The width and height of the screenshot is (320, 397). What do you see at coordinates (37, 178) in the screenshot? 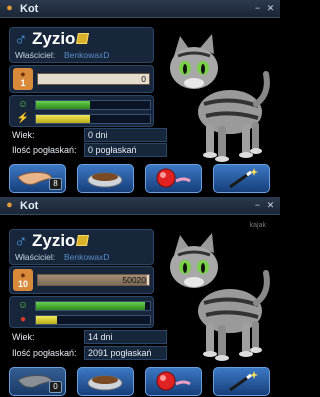
I see `stroke-button: 8` at bounding box center [37, 178].